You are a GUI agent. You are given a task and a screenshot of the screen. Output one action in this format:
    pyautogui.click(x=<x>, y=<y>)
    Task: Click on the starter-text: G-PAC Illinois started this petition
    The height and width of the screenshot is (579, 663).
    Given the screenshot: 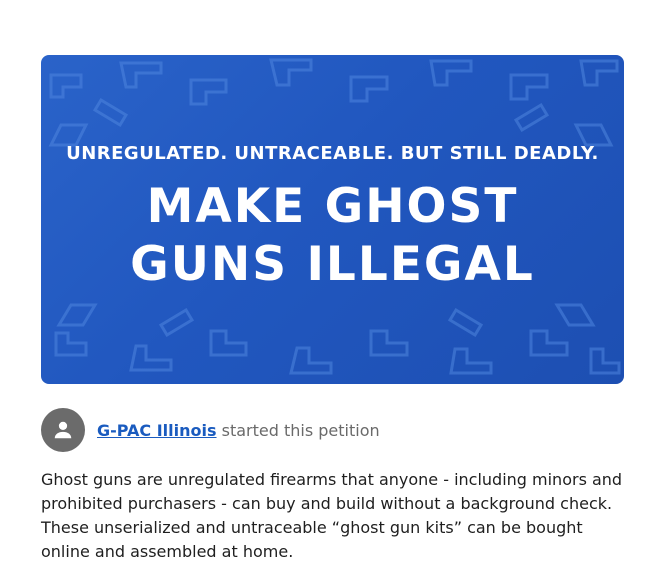 What is the action you would take?
    pyautogui.click(x=238, y=430)
    